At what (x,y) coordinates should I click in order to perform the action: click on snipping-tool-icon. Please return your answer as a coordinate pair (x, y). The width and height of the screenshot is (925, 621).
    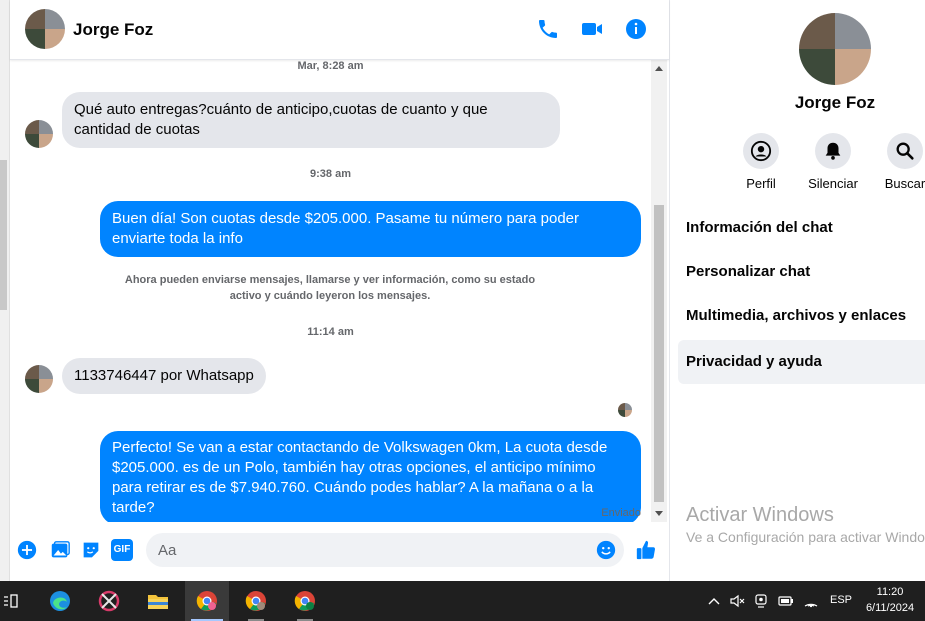
    Looking at the image, I should click on (109, 601).